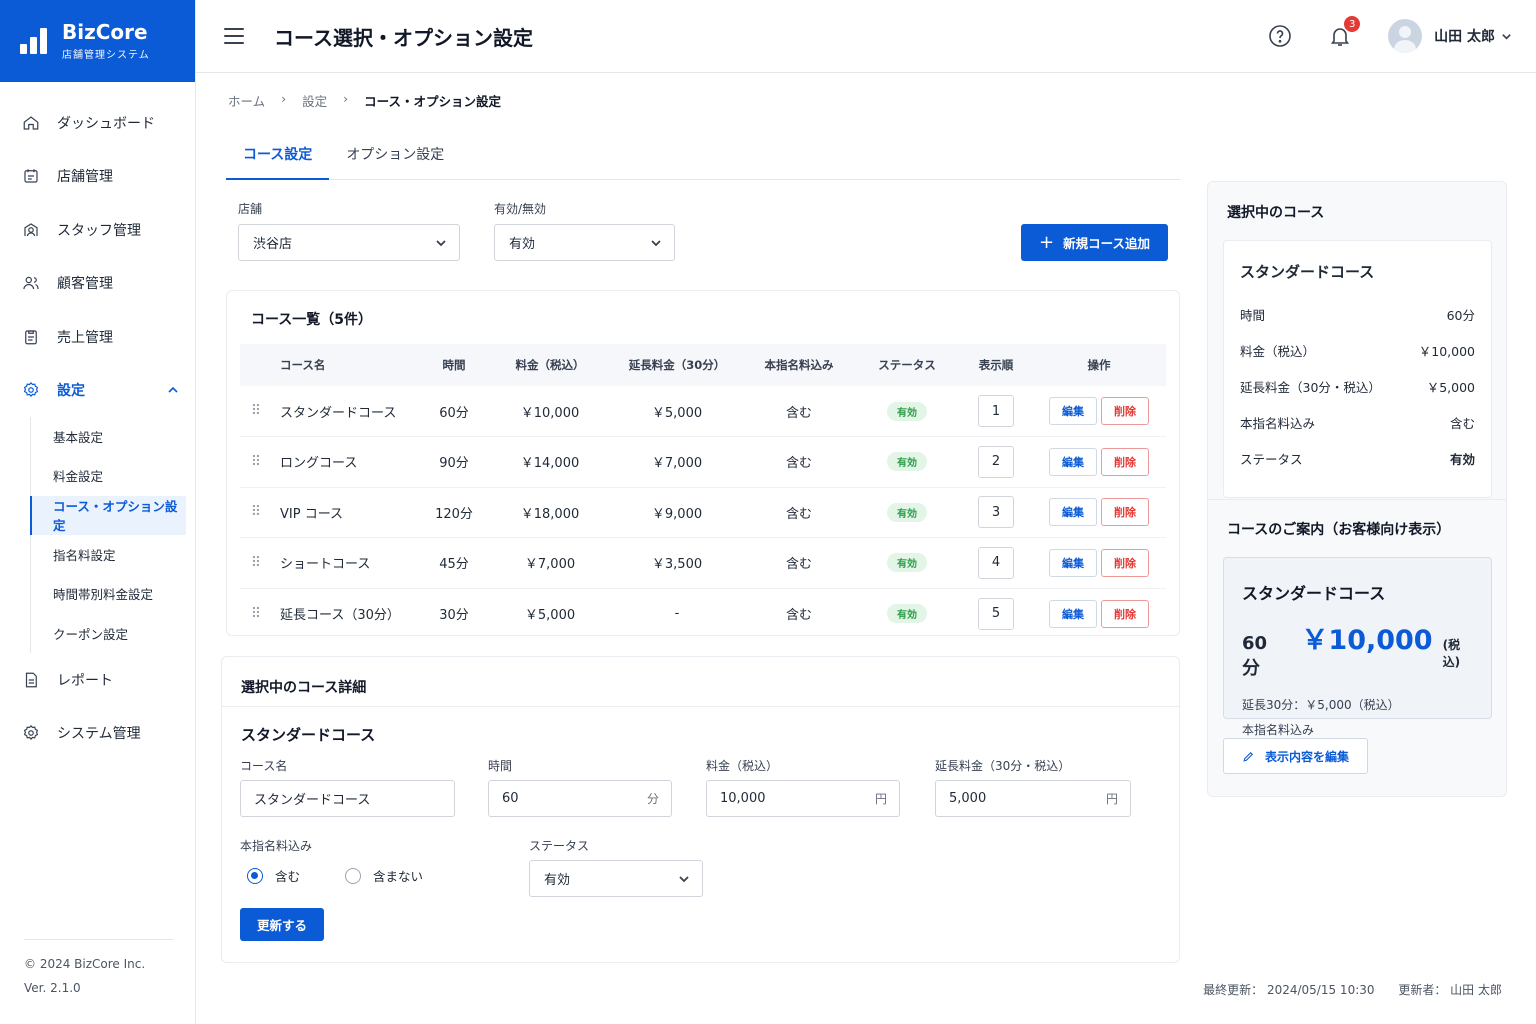 Image resolution: width=1536 pixels, height=1024 pixels. I want to click on time-cell: 45分, so click(454, 563).